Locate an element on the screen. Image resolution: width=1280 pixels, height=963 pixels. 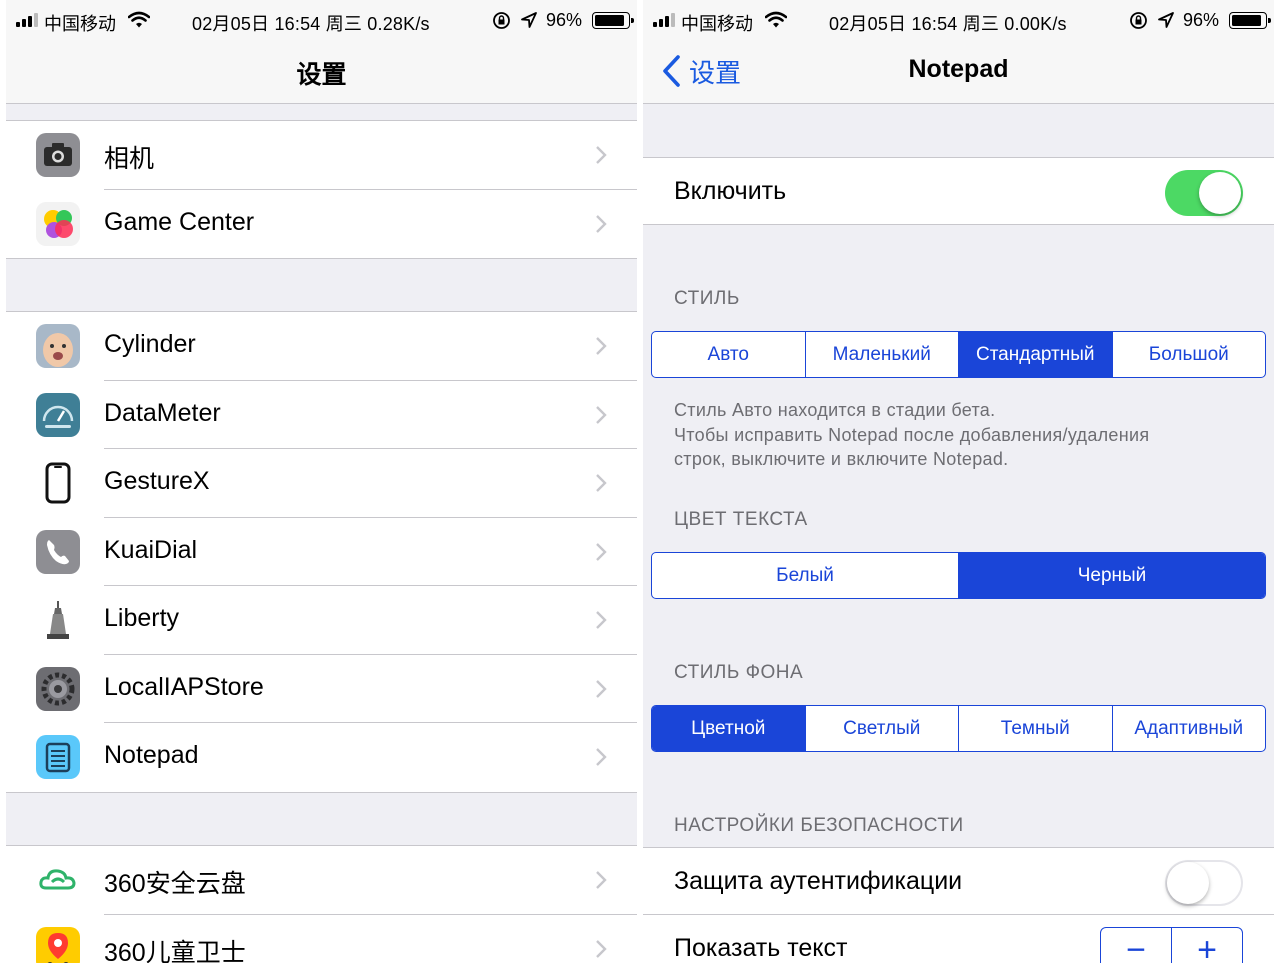
page-title: Notepad is located at coordinates (958, 69).